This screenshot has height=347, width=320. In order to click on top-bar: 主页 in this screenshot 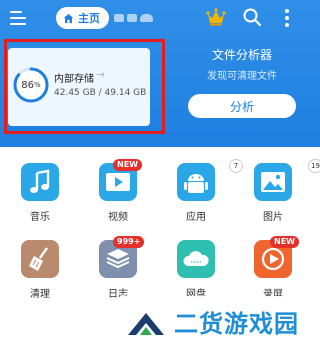, I will do `click(160, 18)`.